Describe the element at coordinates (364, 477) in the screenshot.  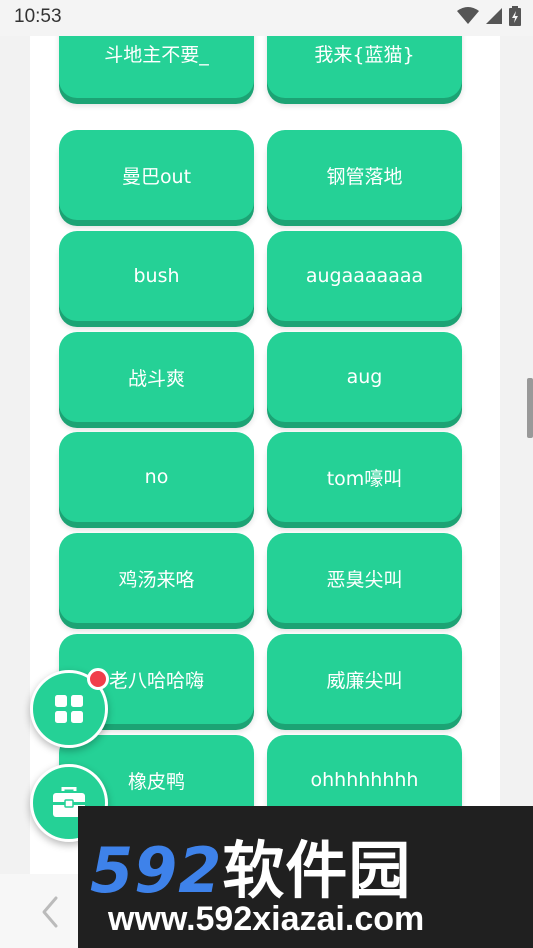
I see `sound-button: tom嚎叫` at that location.